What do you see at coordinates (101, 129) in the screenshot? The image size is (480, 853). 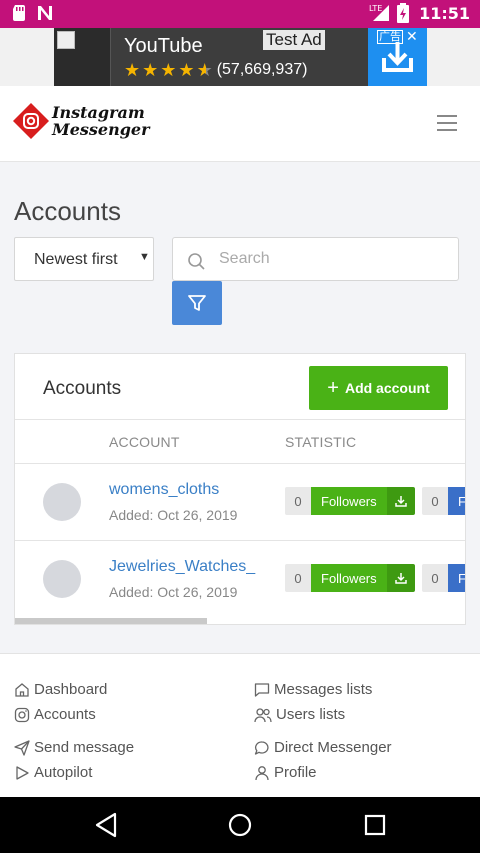 I see `logo-line-2: Messenger` at bounding box center [101, 129].